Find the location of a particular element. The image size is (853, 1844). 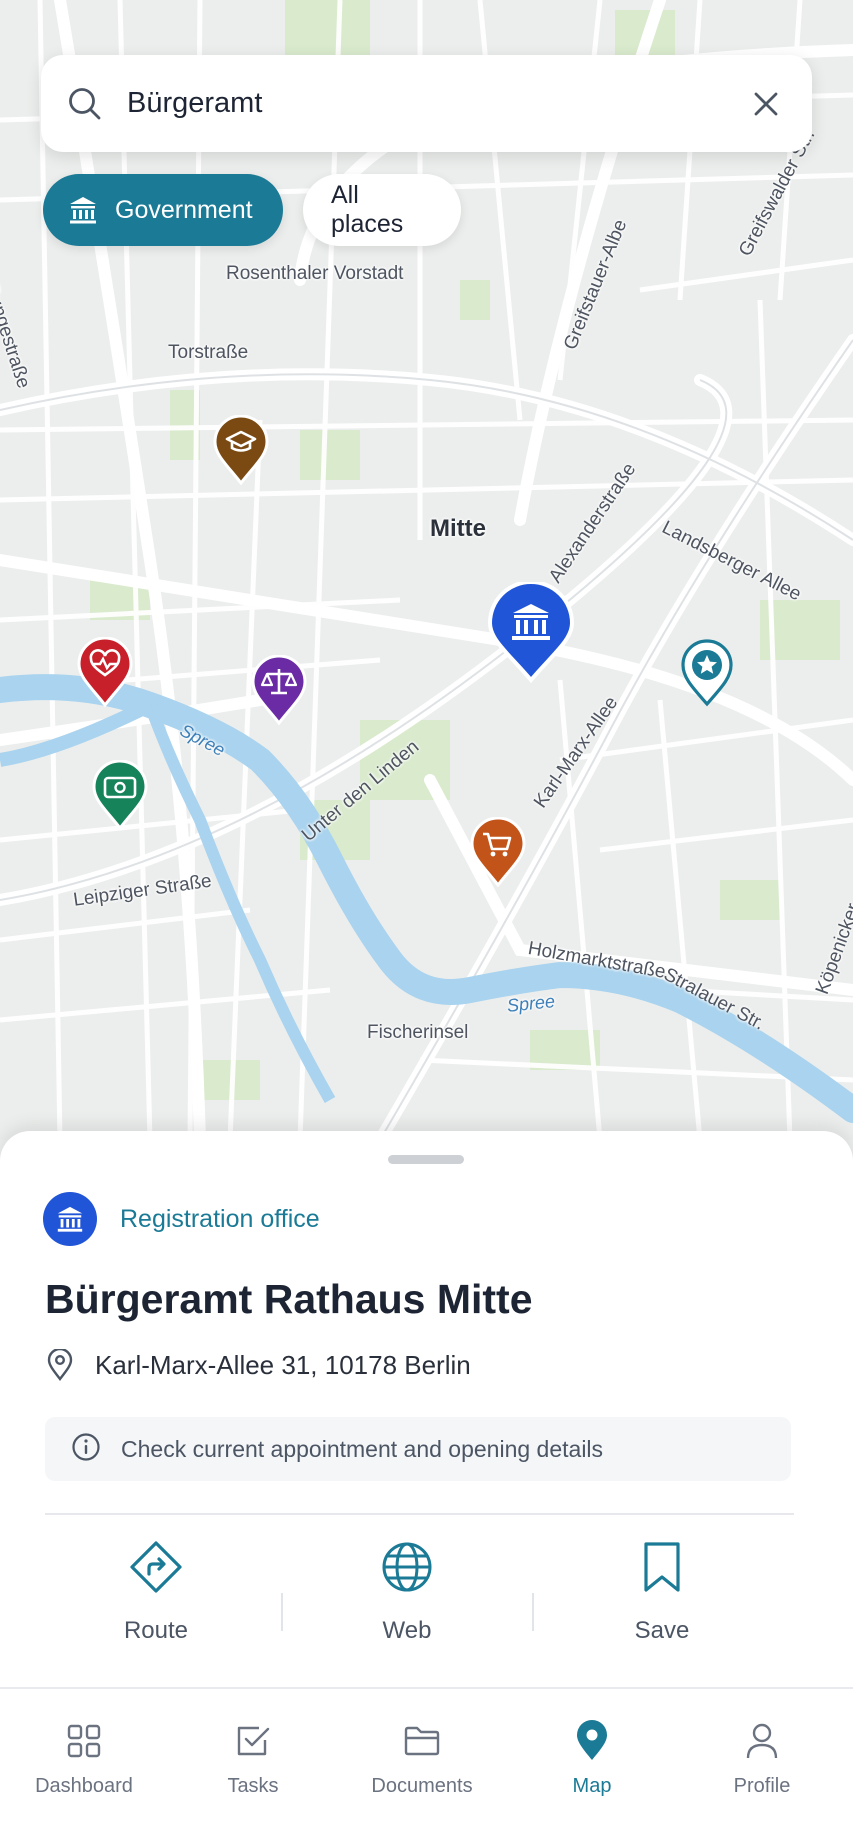

tab-tasks: Tasks is located at coordinates (253, 1758).